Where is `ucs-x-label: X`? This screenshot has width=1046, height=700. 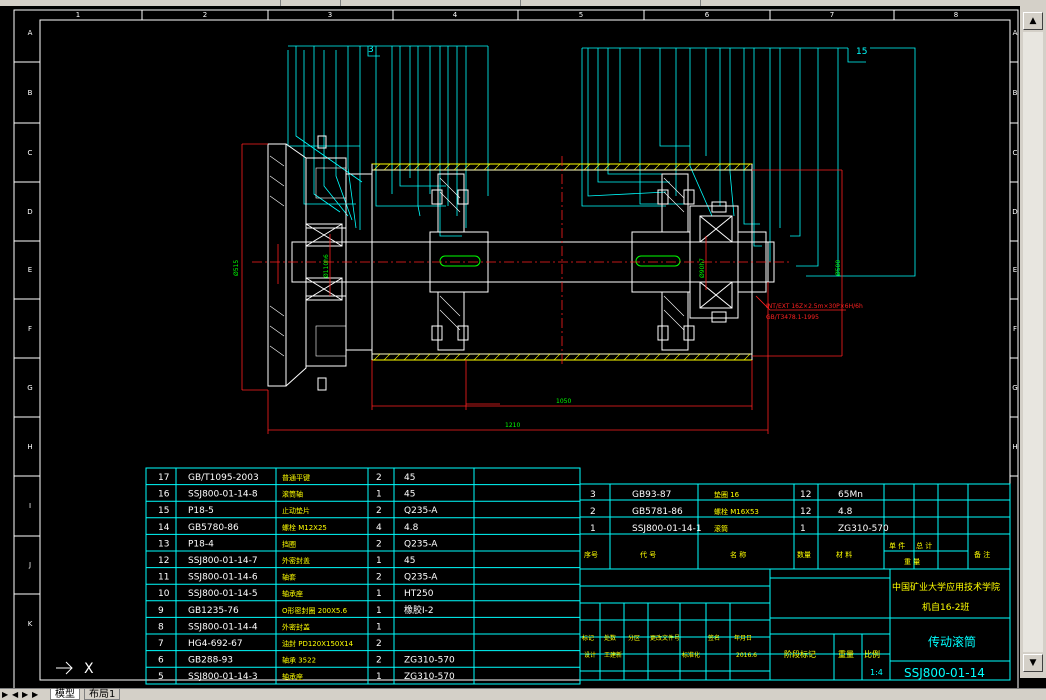
ucs-x-label: X is located at coordinates (89, 669).